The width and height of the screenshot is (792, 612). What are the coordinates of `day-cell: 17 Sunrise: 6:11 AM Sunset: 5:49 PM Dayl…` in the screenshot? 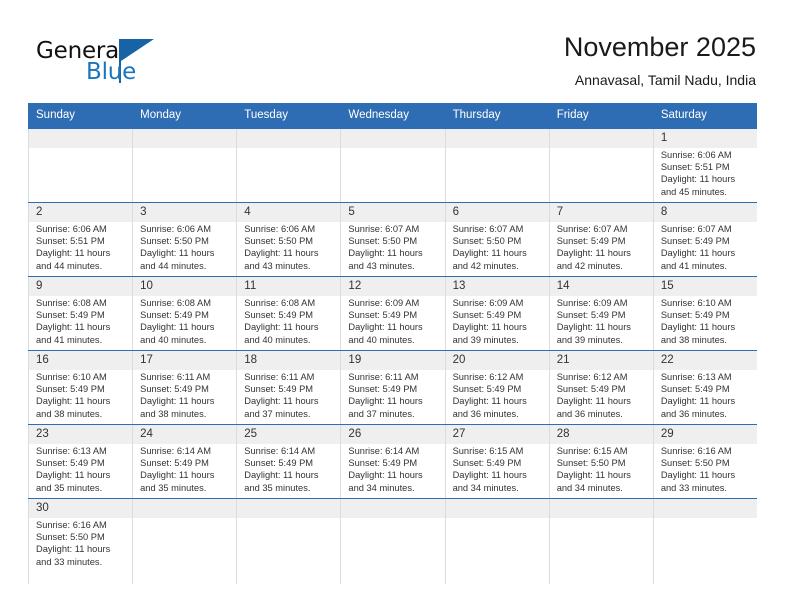 It's located at (184, 387).